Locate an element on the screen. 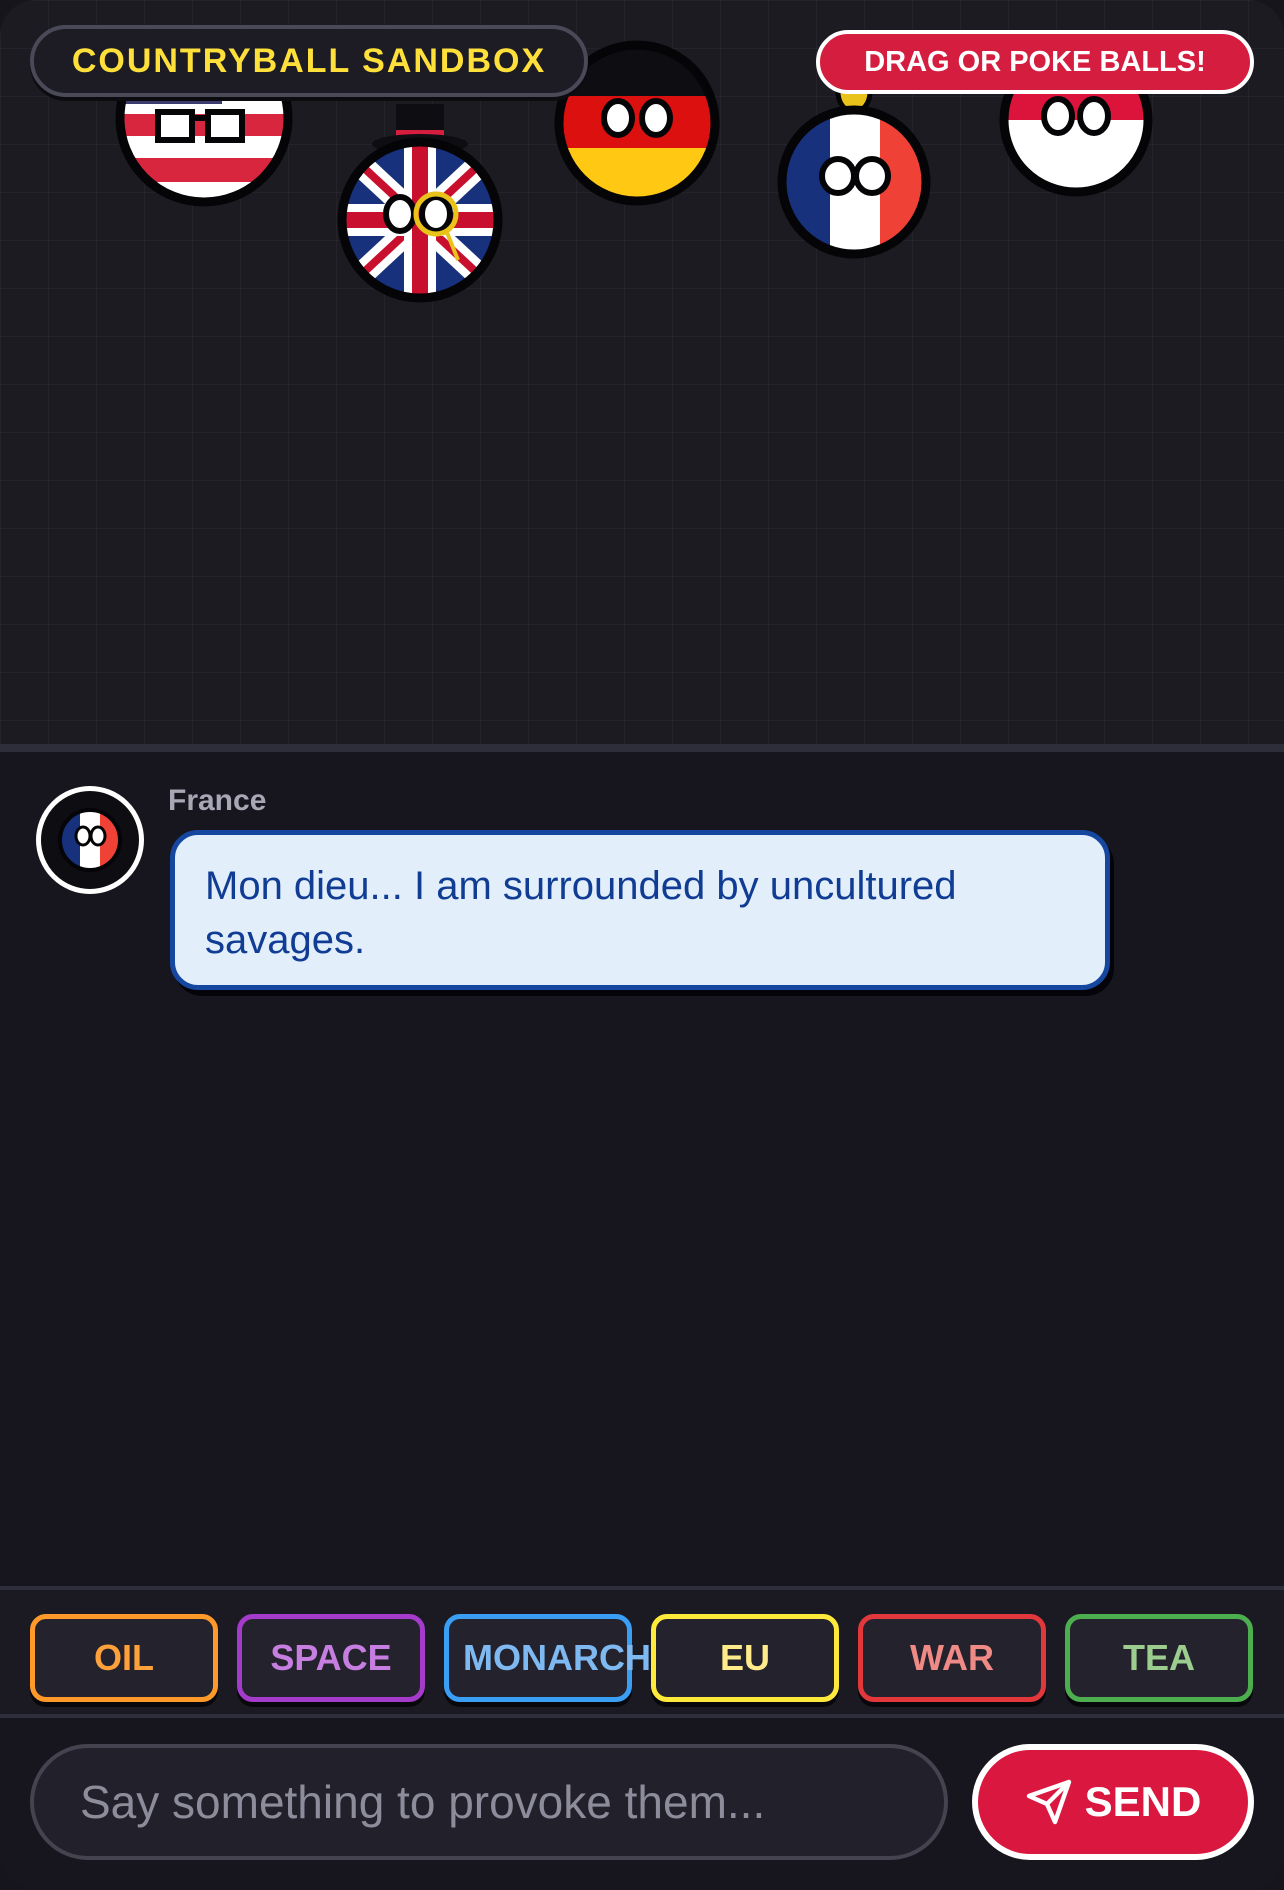 The image size is (1284, 1890). topic-monarch-button: MONARCH is located at coordinates (547, 1658).